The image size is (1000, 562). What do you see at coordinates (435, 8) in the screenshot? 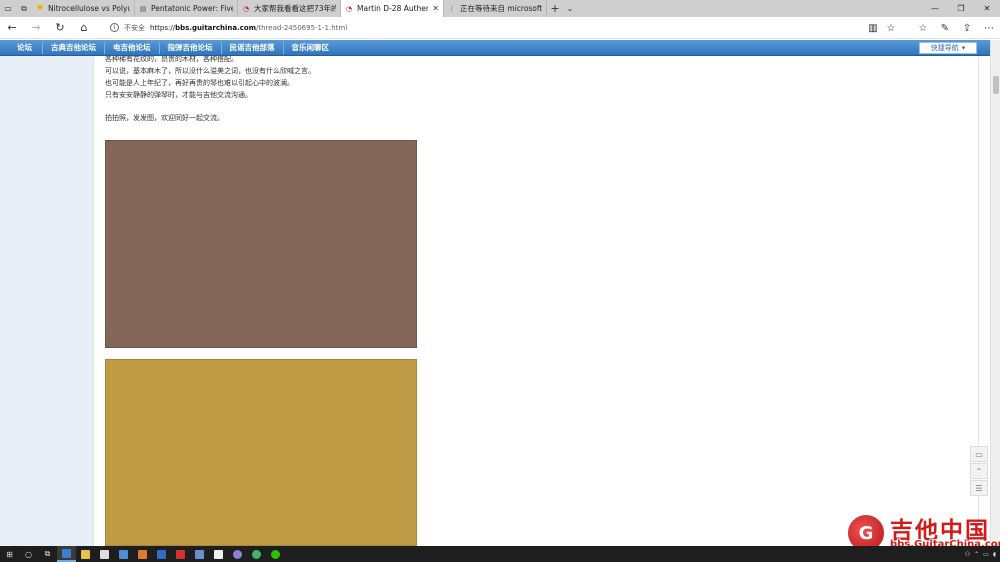
I see `close-tab-icon: ✕` at bounding box center [435, 8].